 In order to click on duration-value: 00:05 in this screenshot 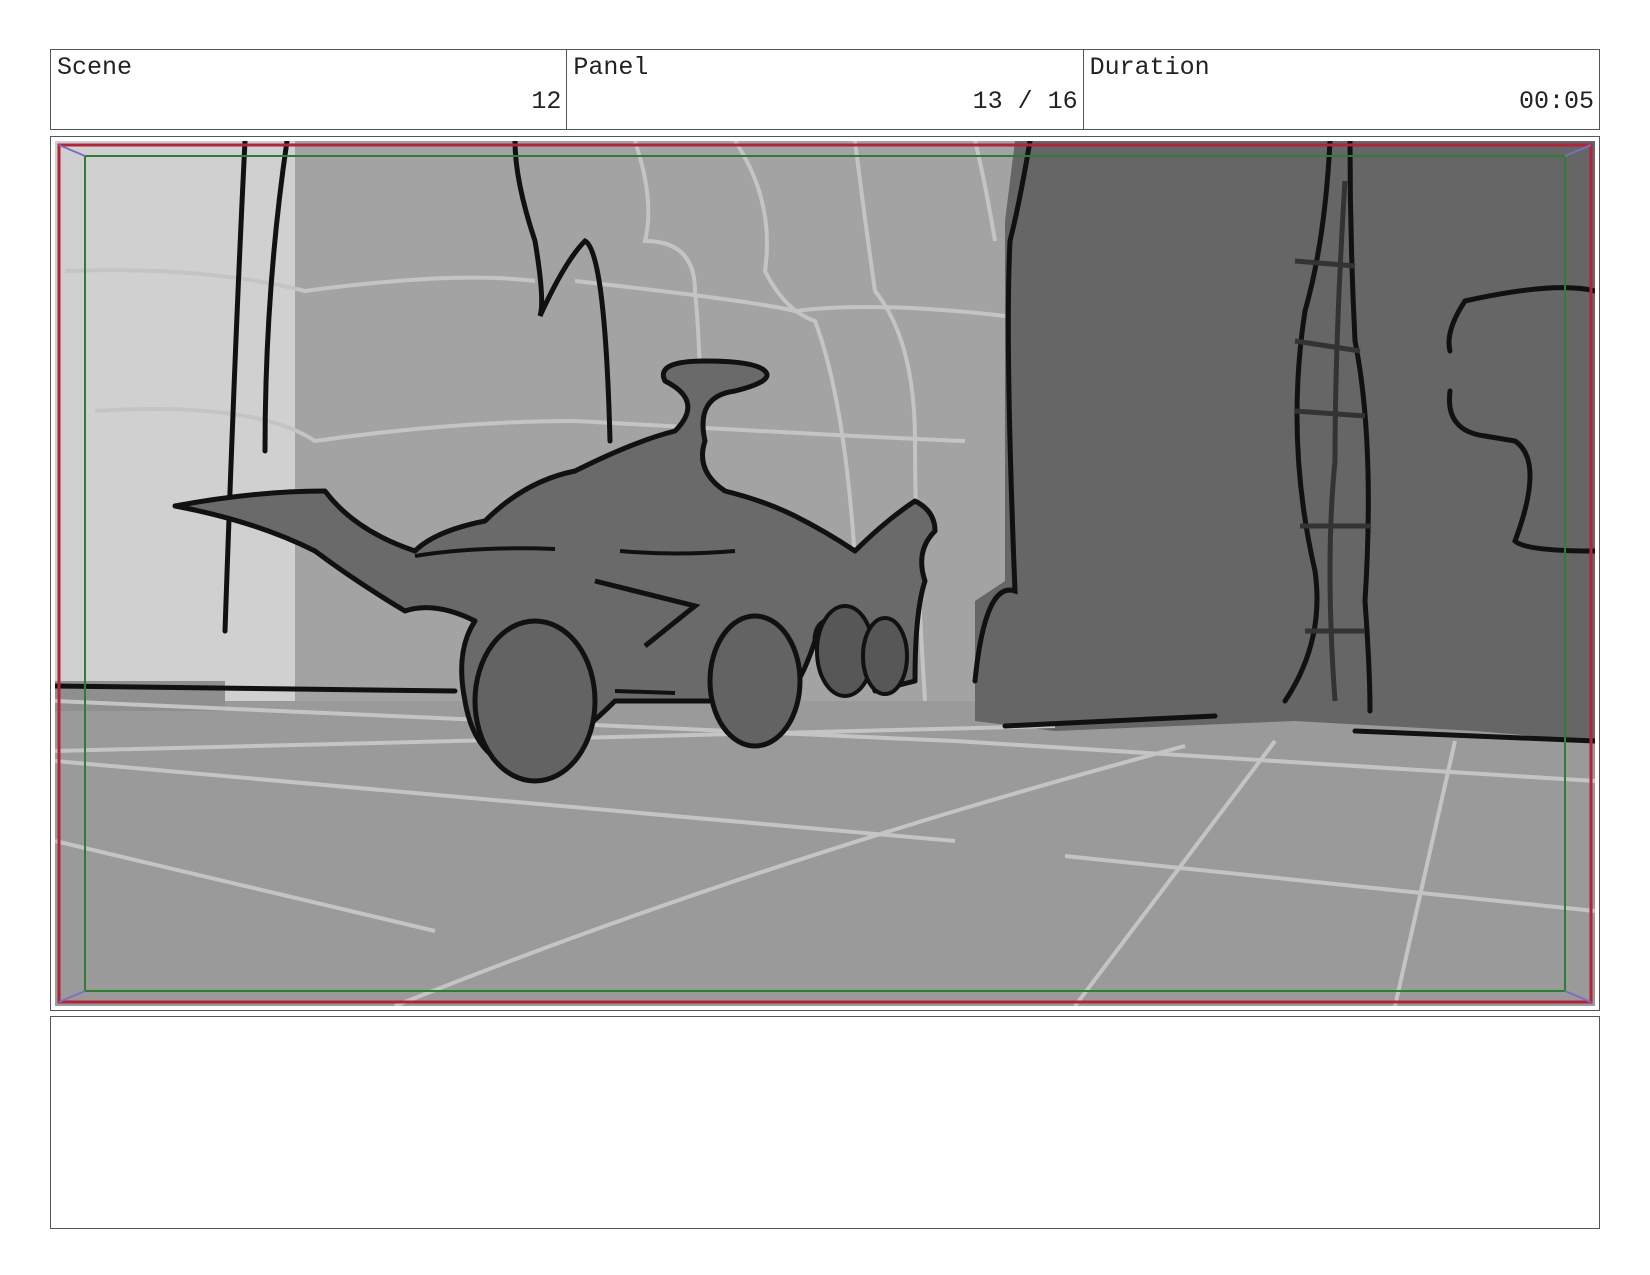, I will do `click(1556, 101)`.